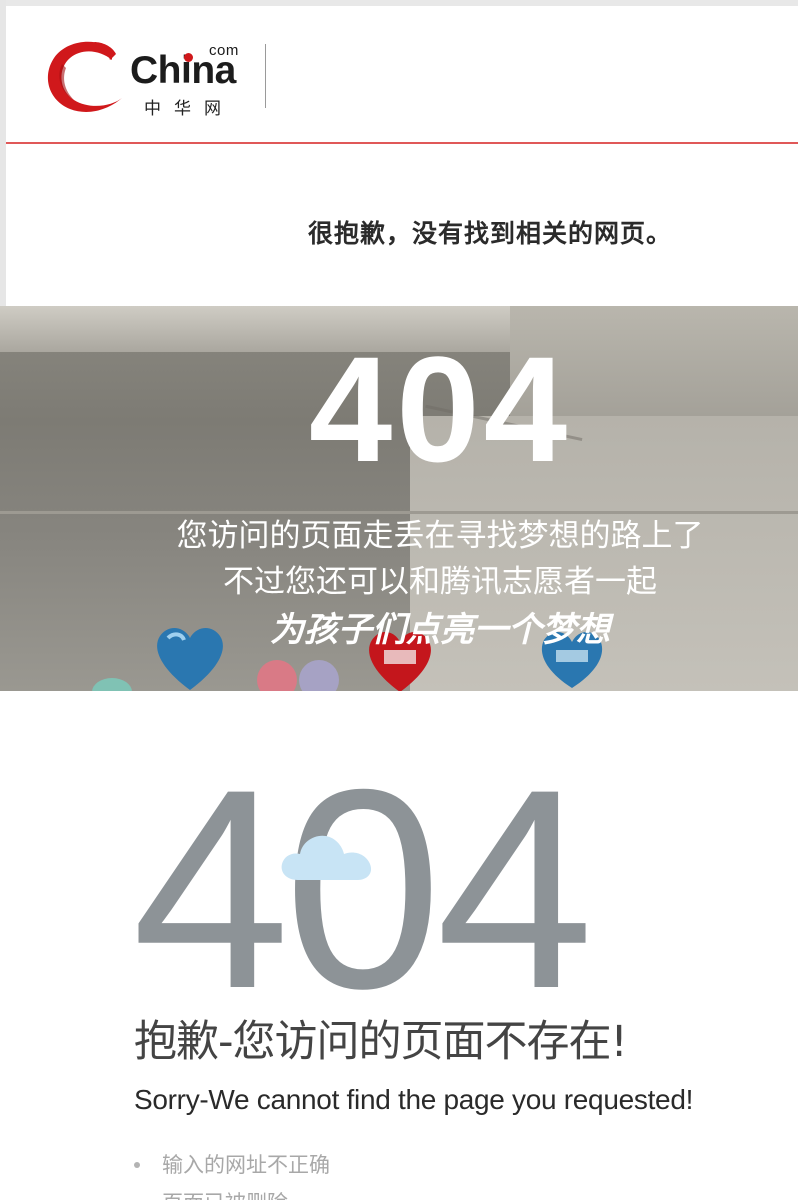 The height and width of the screenshot is (1200, 798). Describe the element at coordinates (440, 582) in the screenshot. I see `hero-line-2: 不过您还可以和腾讯志愿者一起` at that location.